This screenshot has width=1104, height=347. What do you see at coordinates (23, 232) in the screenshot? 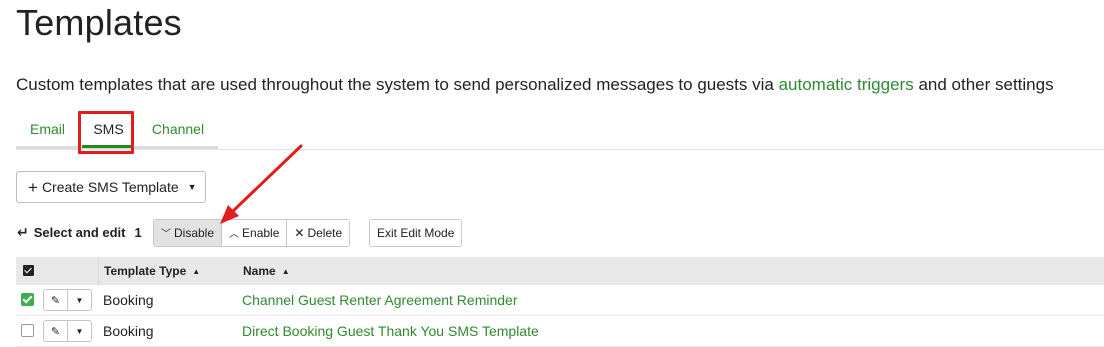
I see `return-arrow-icon: ↵` at bounding box center [23, 232].